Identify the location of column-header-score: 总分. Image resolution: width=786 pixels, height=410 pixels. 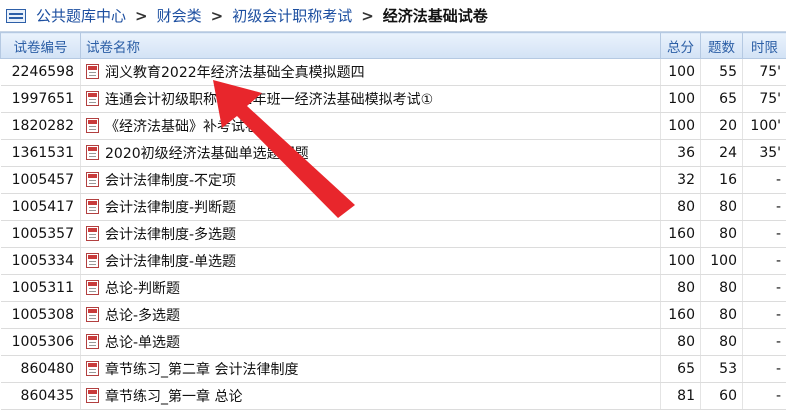
(681, 46).